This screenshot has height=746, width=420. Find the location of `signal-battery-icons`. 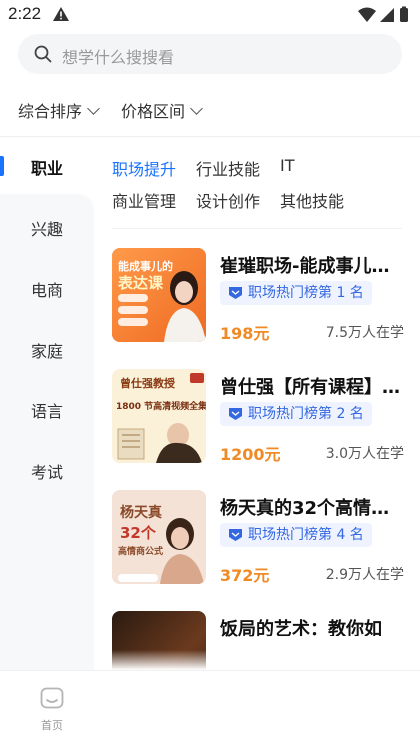

signal-battery-icons is located at coordinates (383, 14).